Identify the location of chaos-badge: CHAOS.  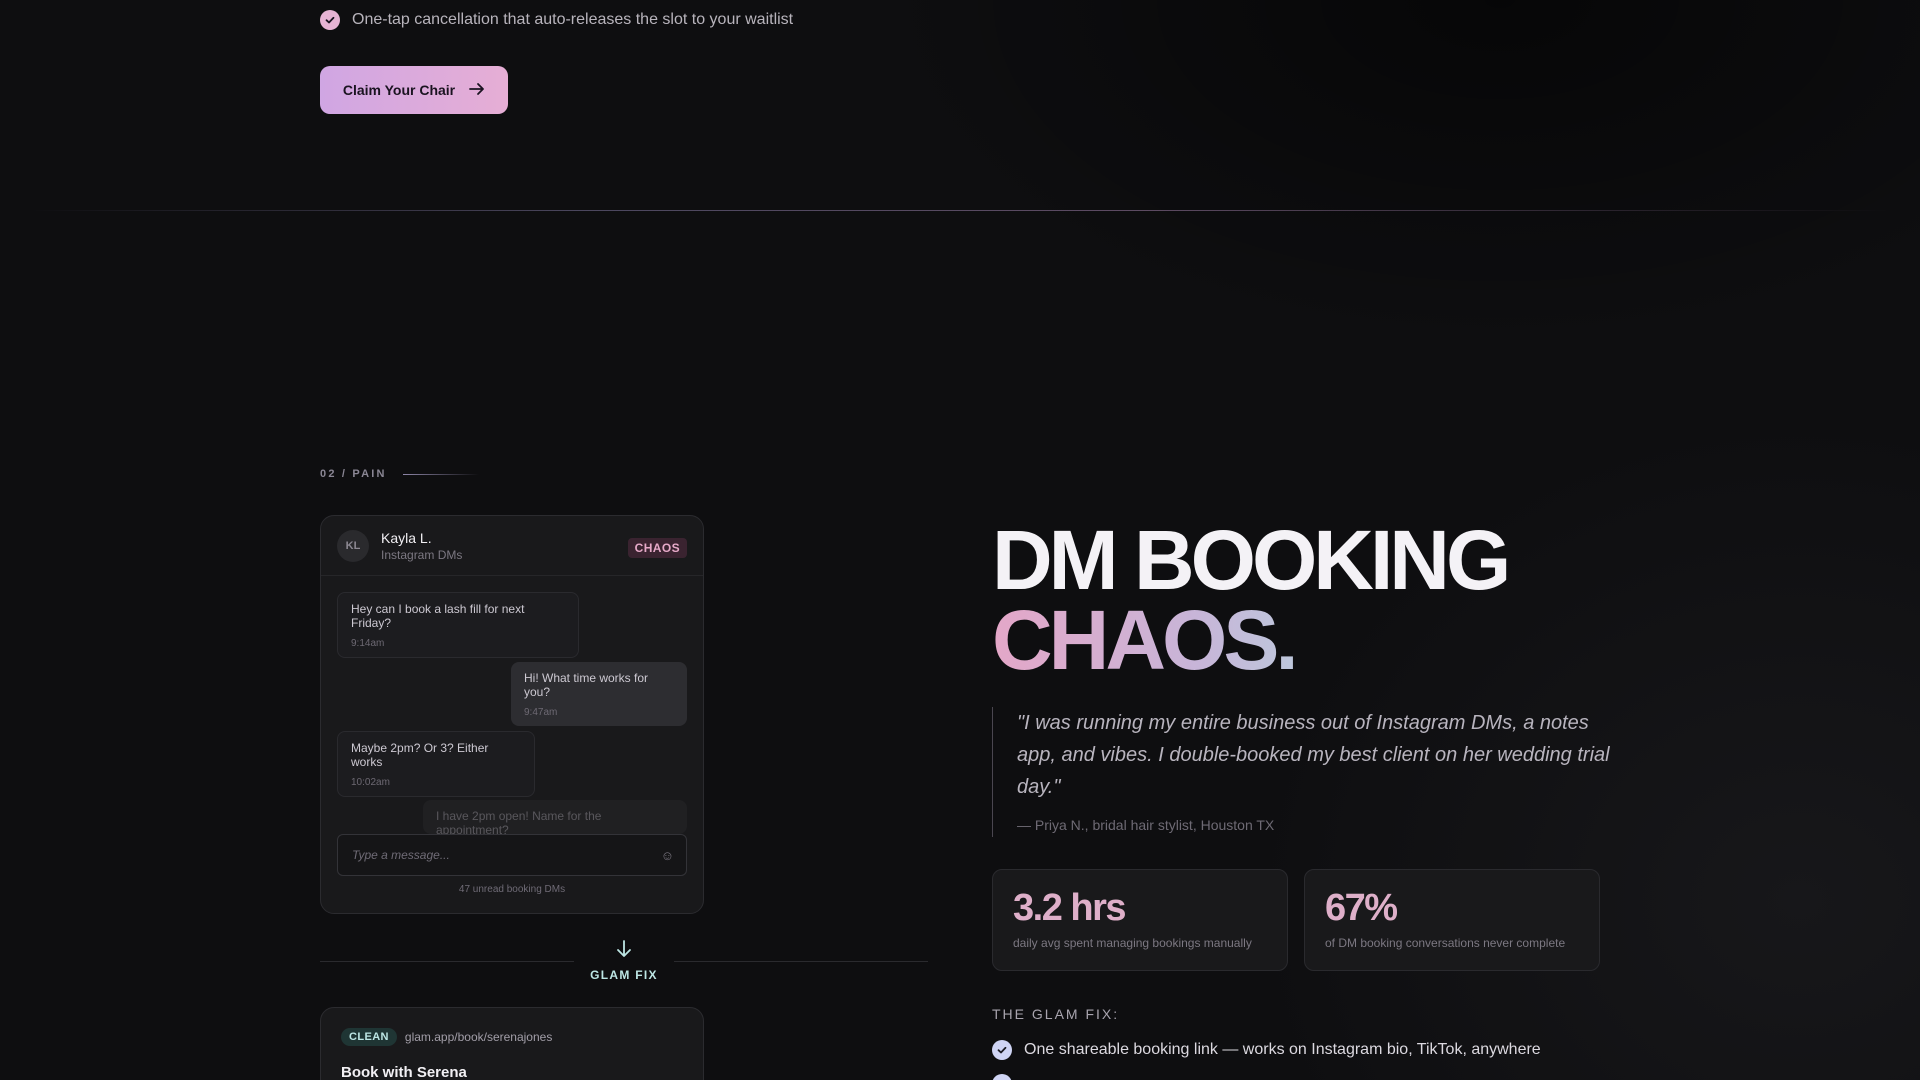
(657, 548).